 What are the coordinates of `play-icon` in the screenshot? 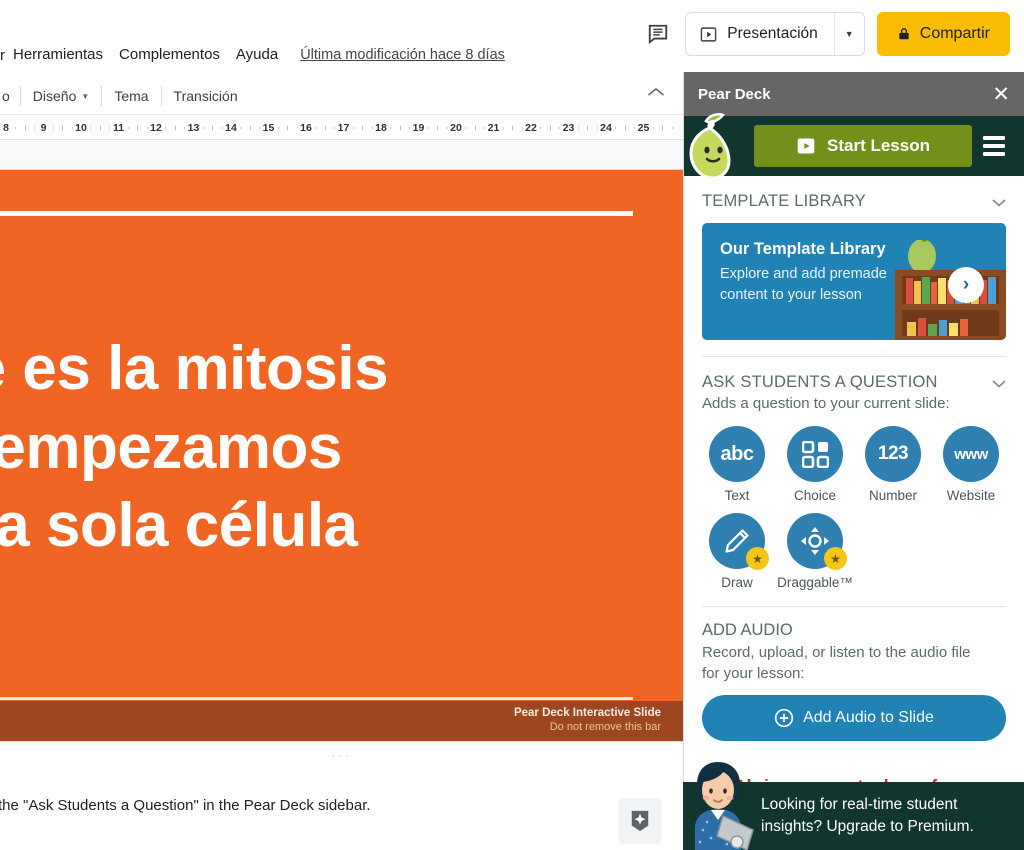 It's located at (806, 146).